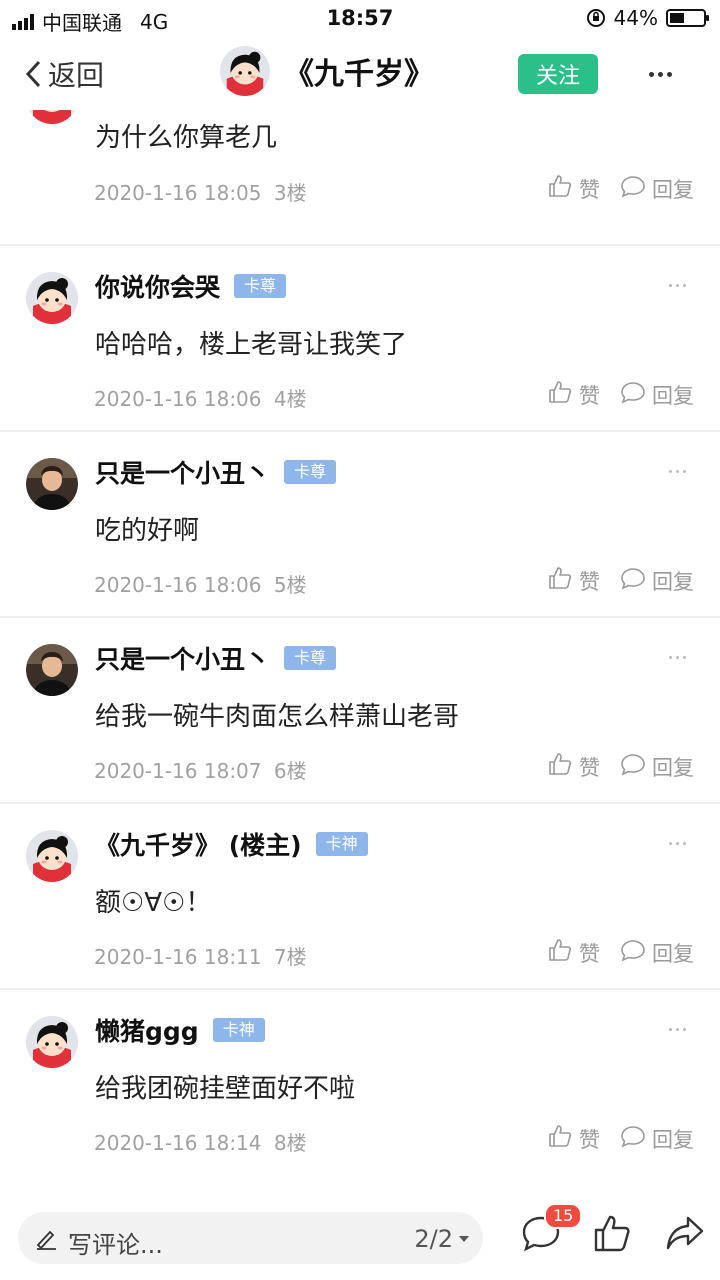 The height and width of the screenshot is (1280, 720). What do you see at coordinates (433, 1239) in the screenshot?
I see `page-indicator: 2/2` at bounding box center [433, 1239].